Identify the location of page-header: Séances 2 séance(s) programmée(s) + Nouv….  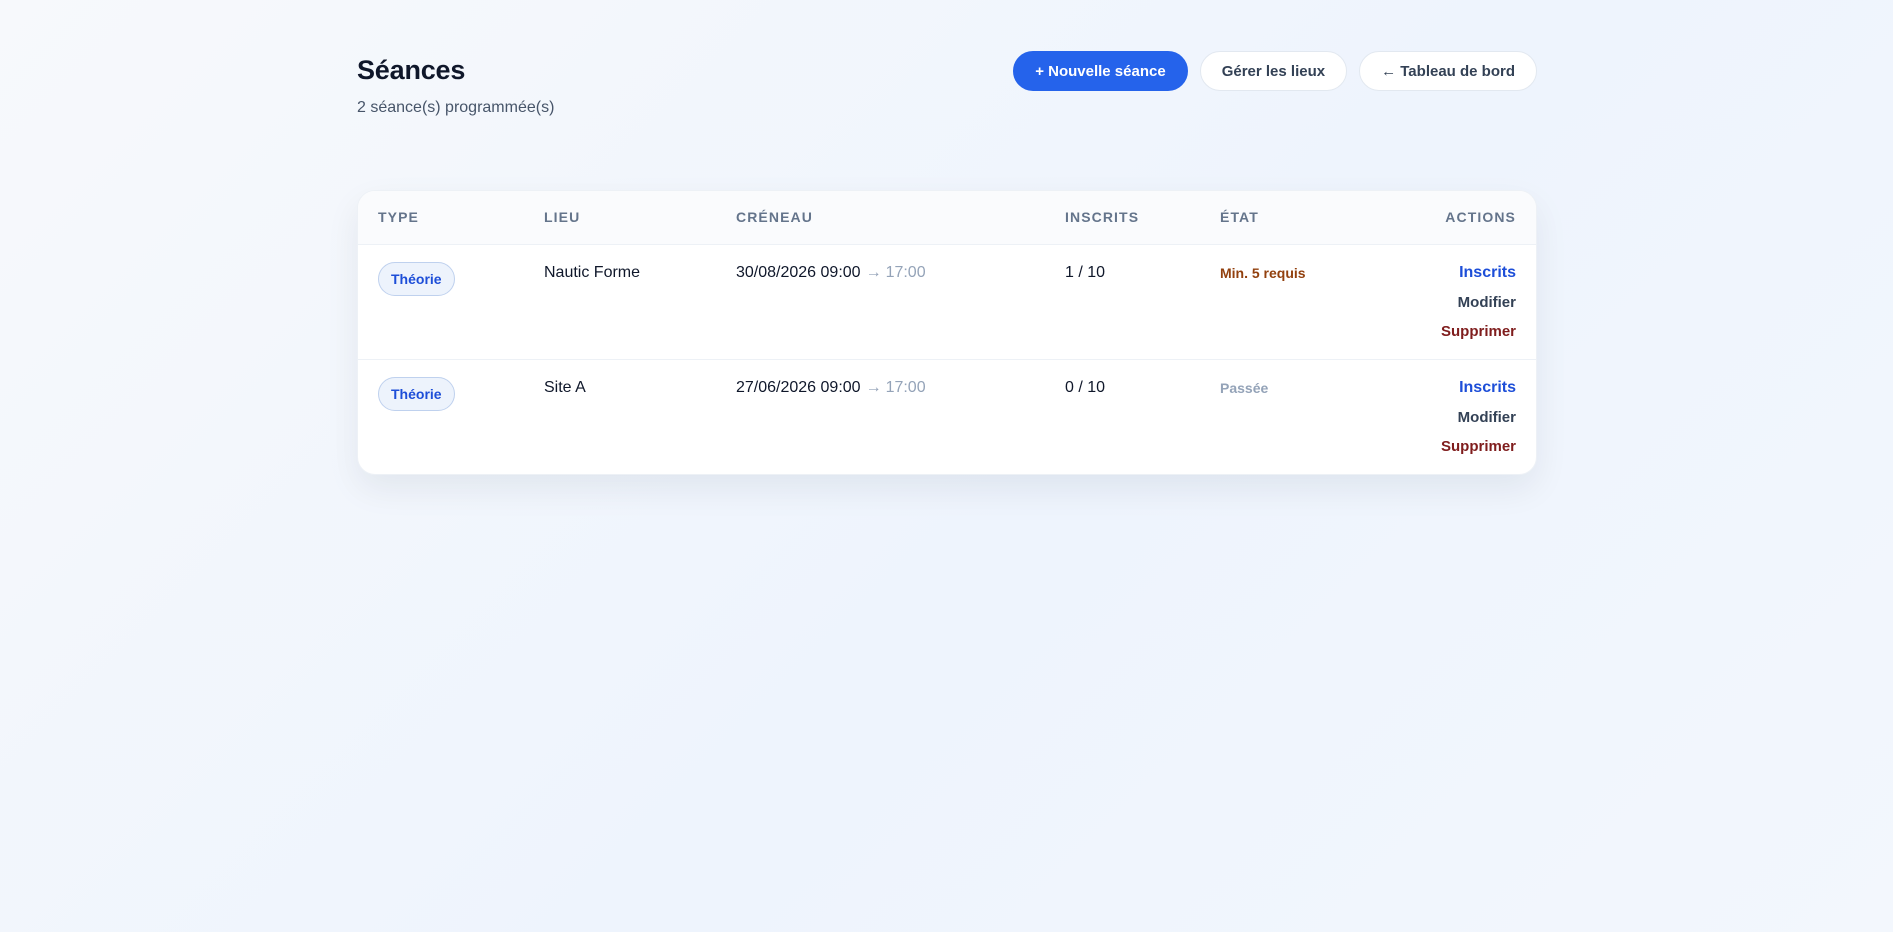
(947, 95).